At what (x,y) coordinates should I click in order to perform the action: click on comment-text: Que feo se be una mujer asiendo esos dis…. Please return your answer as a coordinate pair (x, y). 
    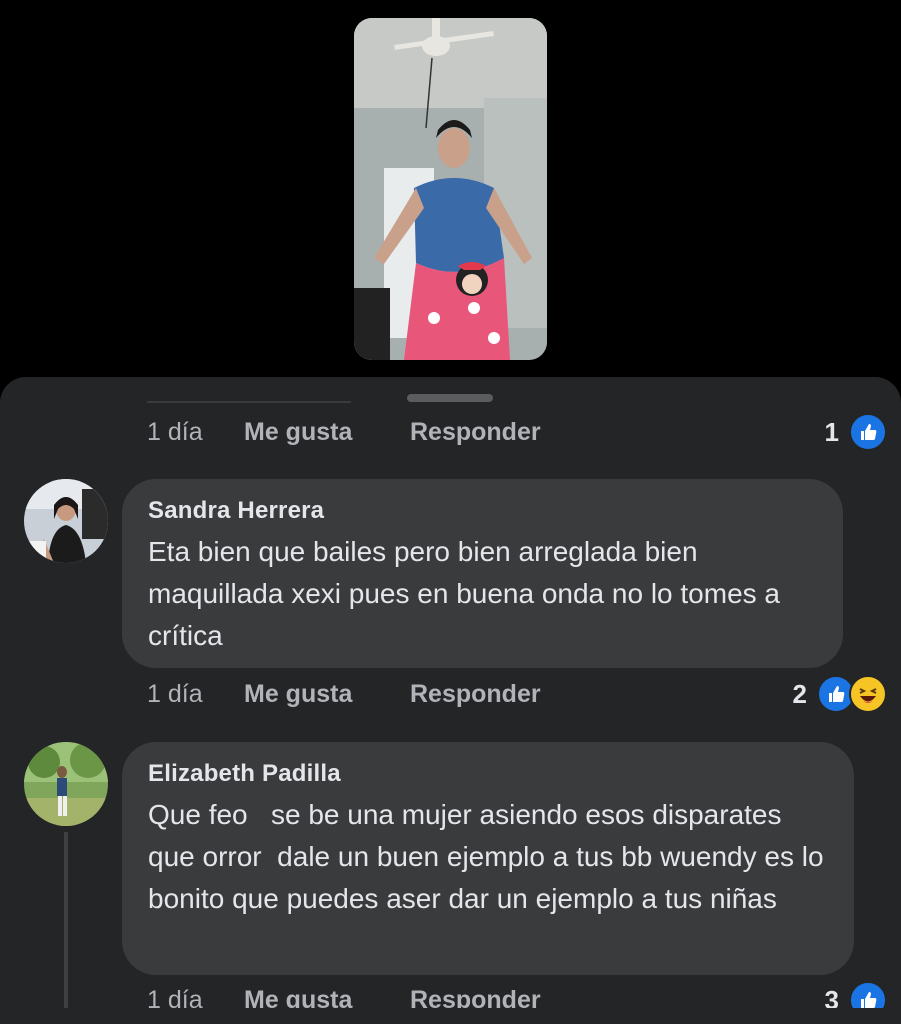
    Looking at the image, I should click on (490, 856).